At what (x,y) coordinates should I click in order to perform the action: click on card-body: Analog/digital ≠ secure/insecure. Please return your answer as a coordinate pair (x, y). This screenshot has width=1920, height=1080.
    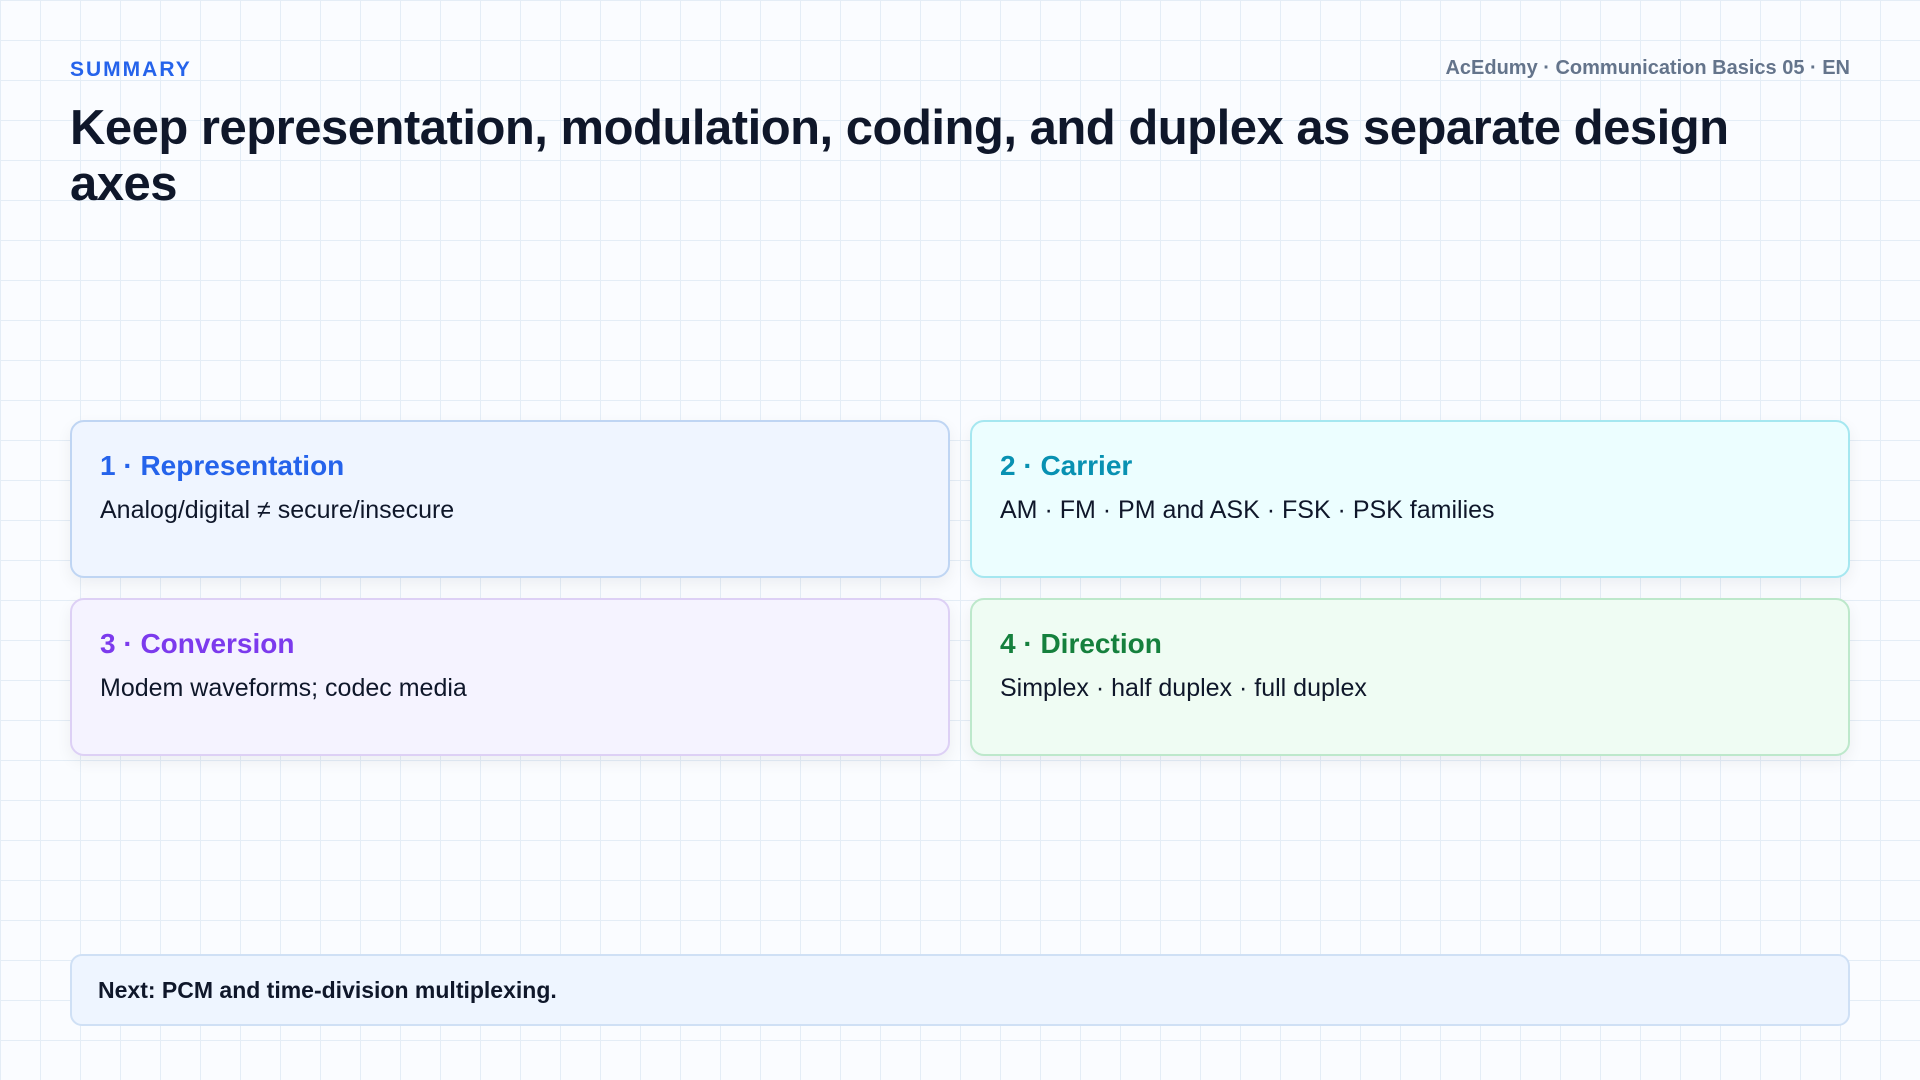
    Looking at the image, I should click on (277, 510).